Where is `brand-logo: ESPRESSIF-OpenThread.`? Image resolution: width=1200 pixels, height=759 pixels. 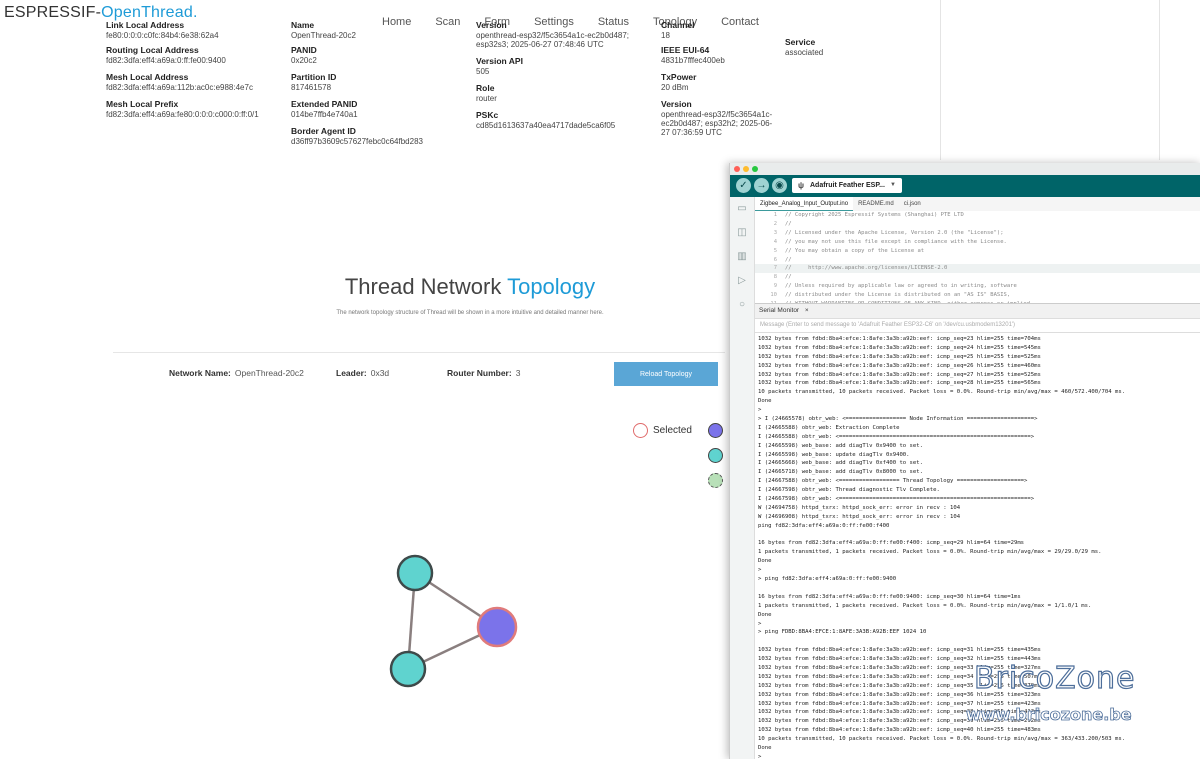 brand-logo: ESPRESSIF-OpenThread. is located at coordinates (101, 13).